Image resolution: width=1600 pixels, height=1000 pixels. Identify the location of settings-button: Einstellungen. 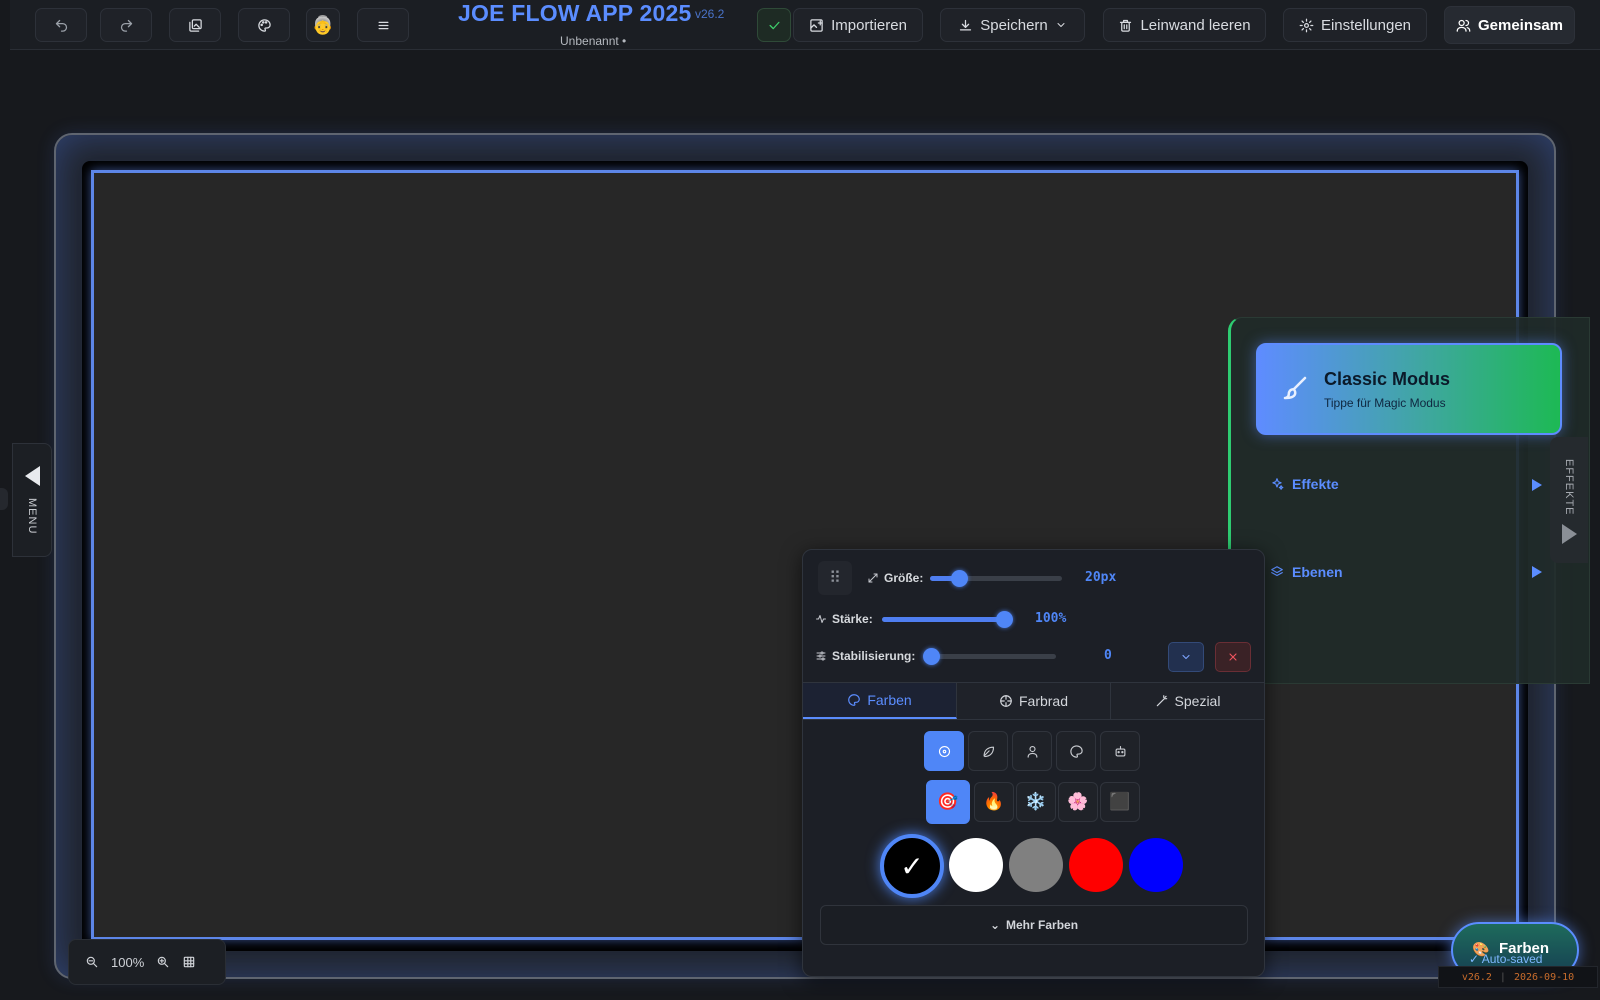
(1355, 25).